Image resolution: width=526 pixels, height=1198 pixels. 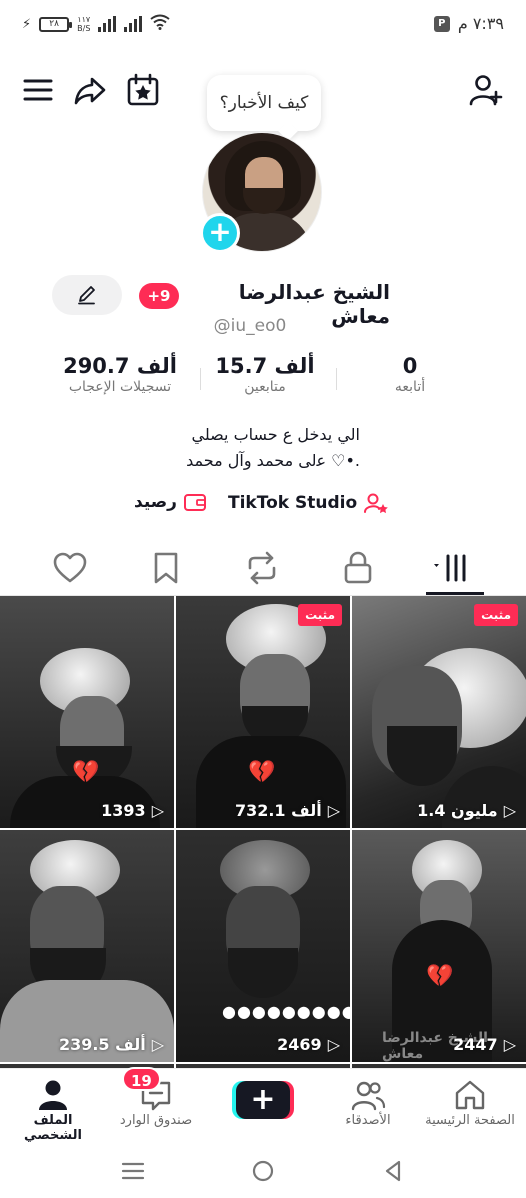 What do you see at coordinates (87, 946) in the screenshot?
I see `video-tile: 239.5 ألف ▷` at bounding box center [87, 946].